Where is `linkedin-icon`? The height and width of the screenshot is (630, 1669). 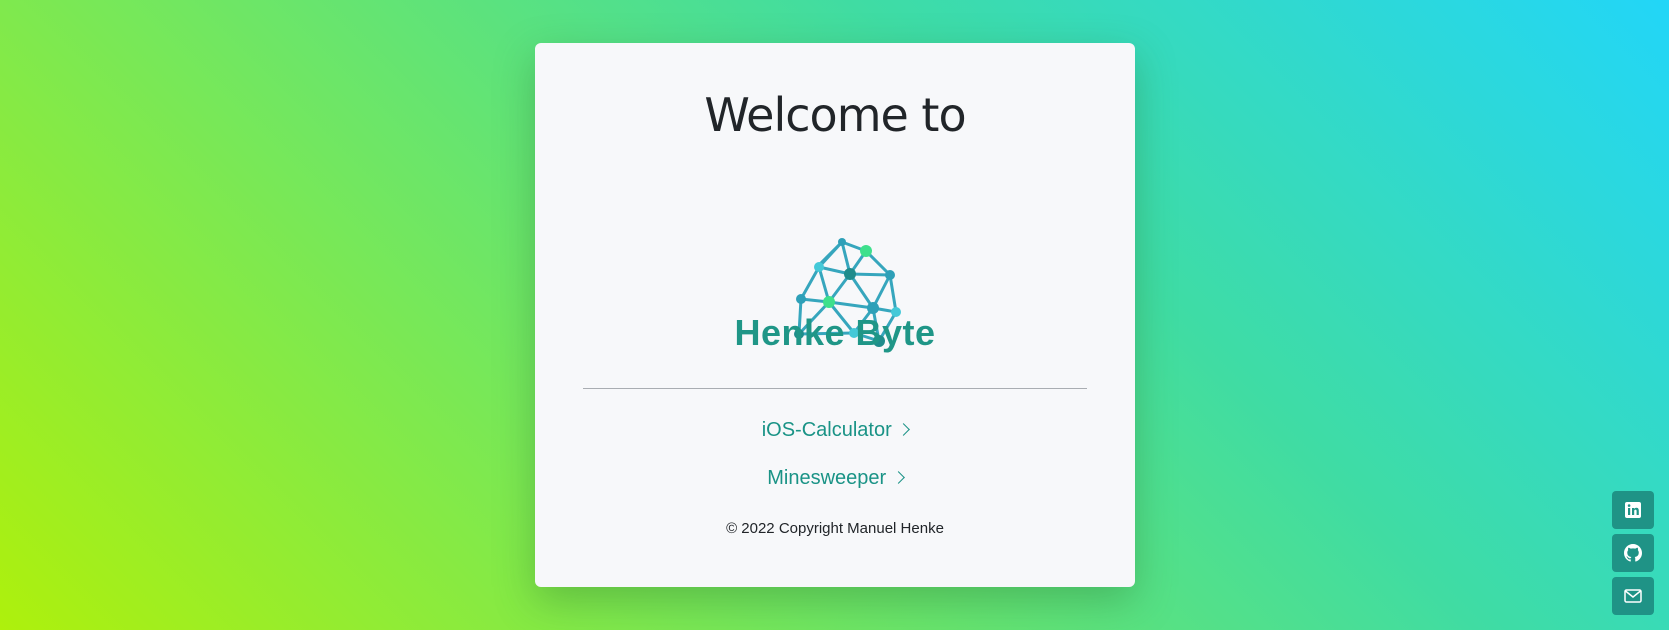
linkedin-icon is located at coordinates (1633, 510).